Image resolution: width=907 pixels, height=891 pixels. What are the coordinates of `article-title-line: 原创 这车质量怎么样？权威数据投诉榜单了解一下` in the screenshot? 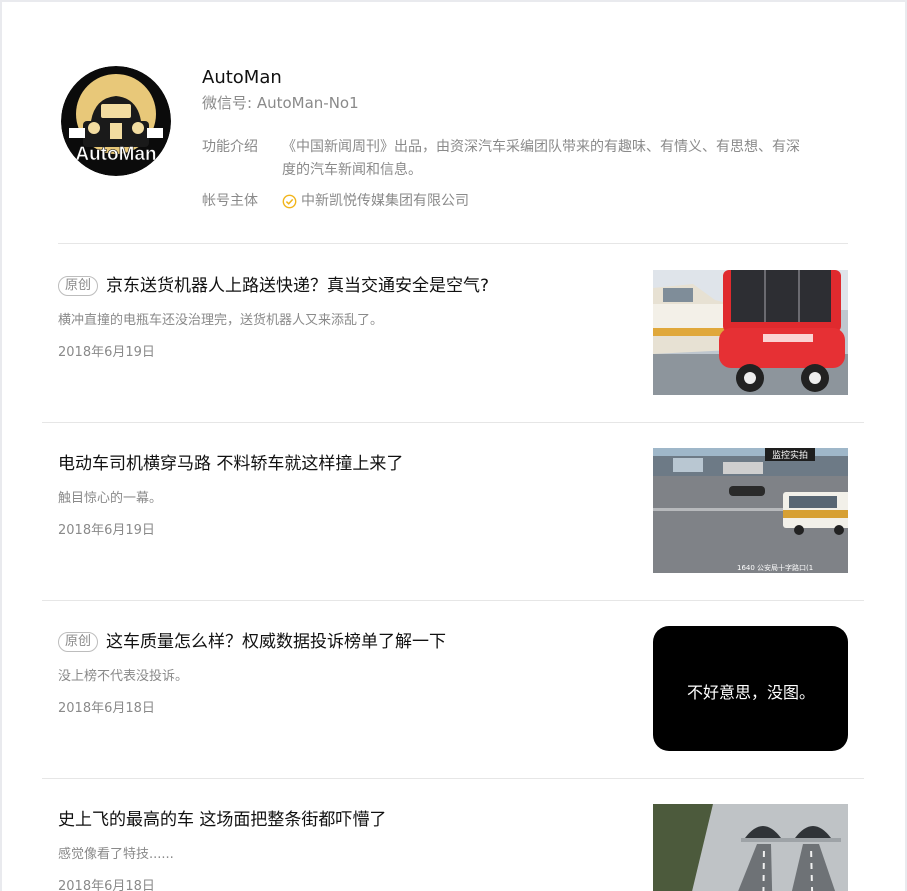 It's located at (343, 642).